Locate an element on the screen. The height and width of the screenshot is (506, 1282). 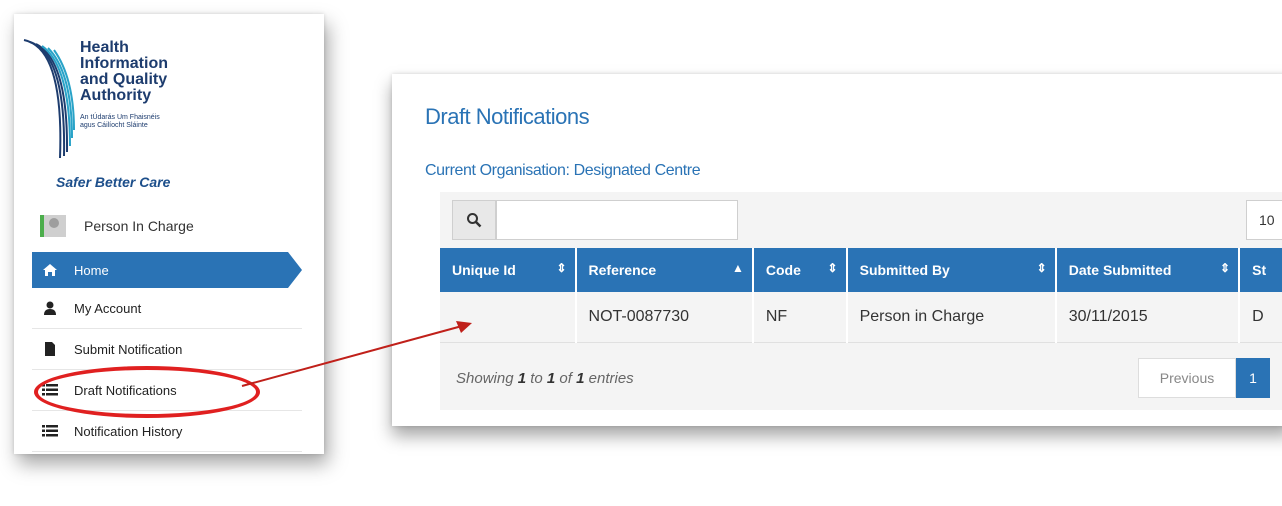
annotation-arrow is located at coordinates (356, 354).